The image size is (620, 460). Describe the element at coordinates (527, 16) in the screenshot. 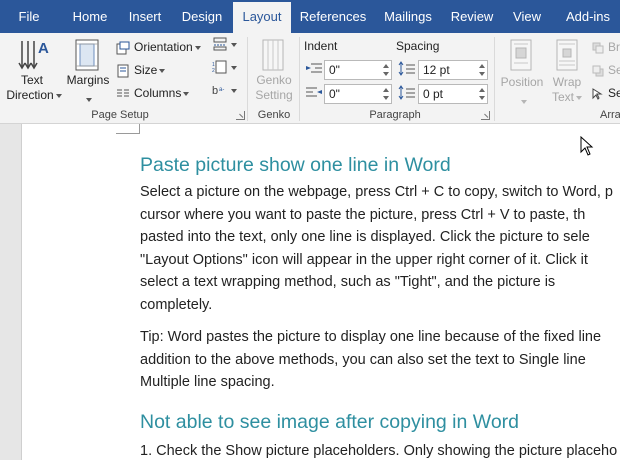

I see `tab-view: View` at that location.